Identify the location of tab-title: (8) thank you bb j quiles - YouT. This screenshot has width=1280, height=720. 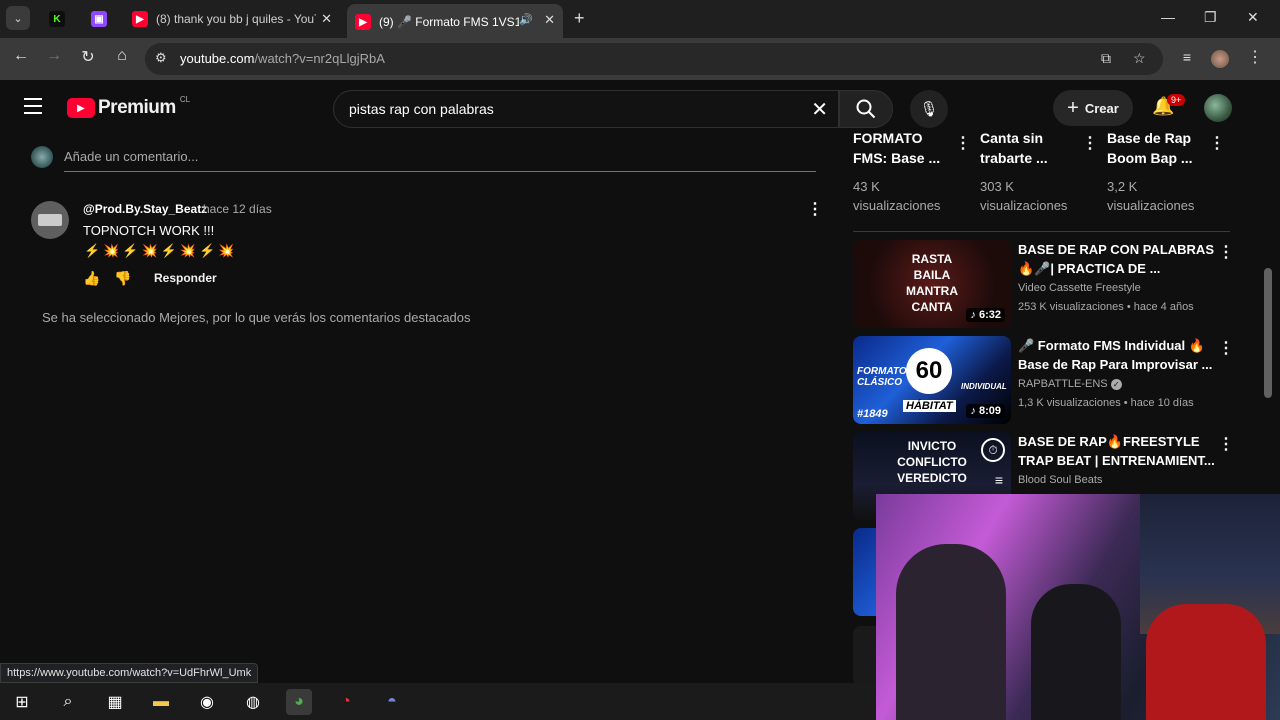
(236, 19).